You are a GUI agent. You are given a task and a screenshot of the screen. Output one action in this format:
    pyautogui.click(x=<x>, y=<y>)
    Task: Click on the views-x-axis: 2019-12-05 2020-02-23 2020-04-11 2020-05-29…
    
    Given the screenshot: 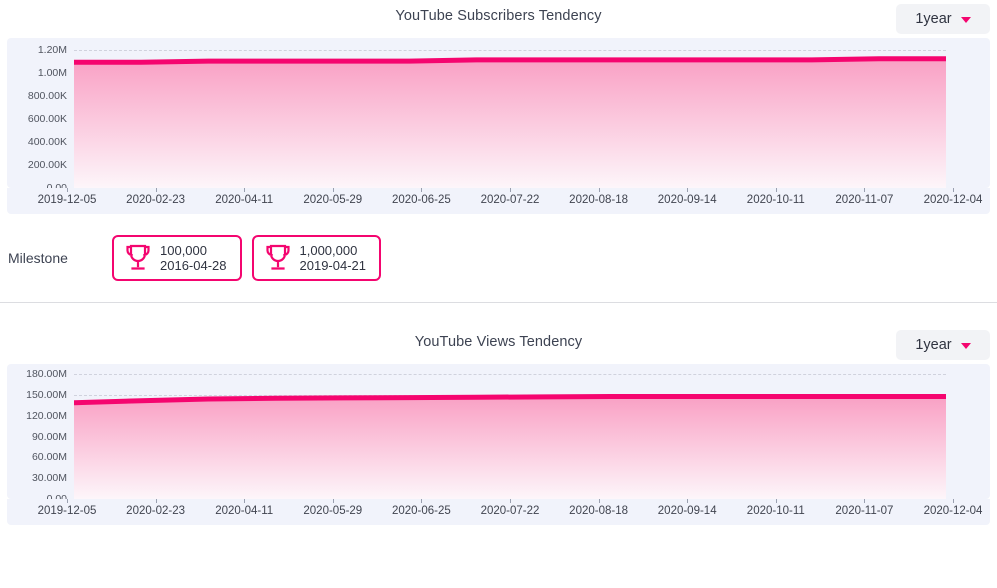 What is the action you would take?
    pyautogui.click(x=498, y=512)
    